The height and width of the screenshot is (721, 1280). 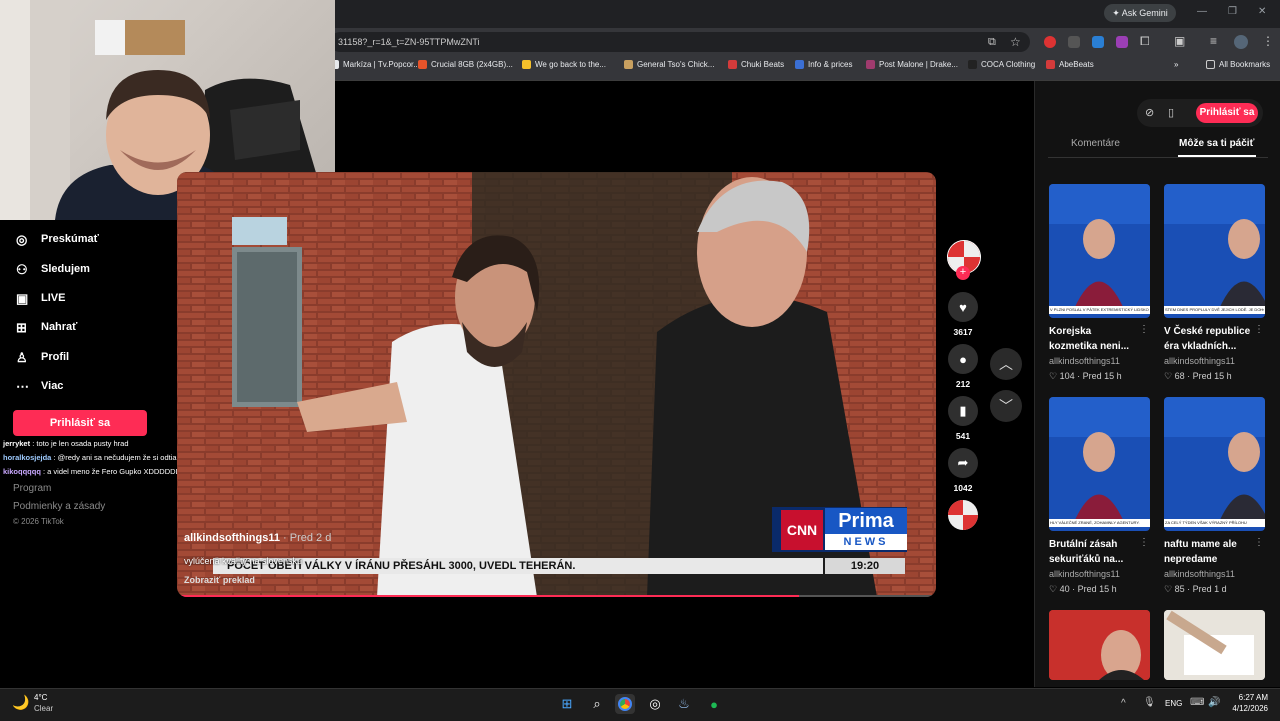 I want to click on windows-start-icon: ⊞, so click(x=567, y=704).